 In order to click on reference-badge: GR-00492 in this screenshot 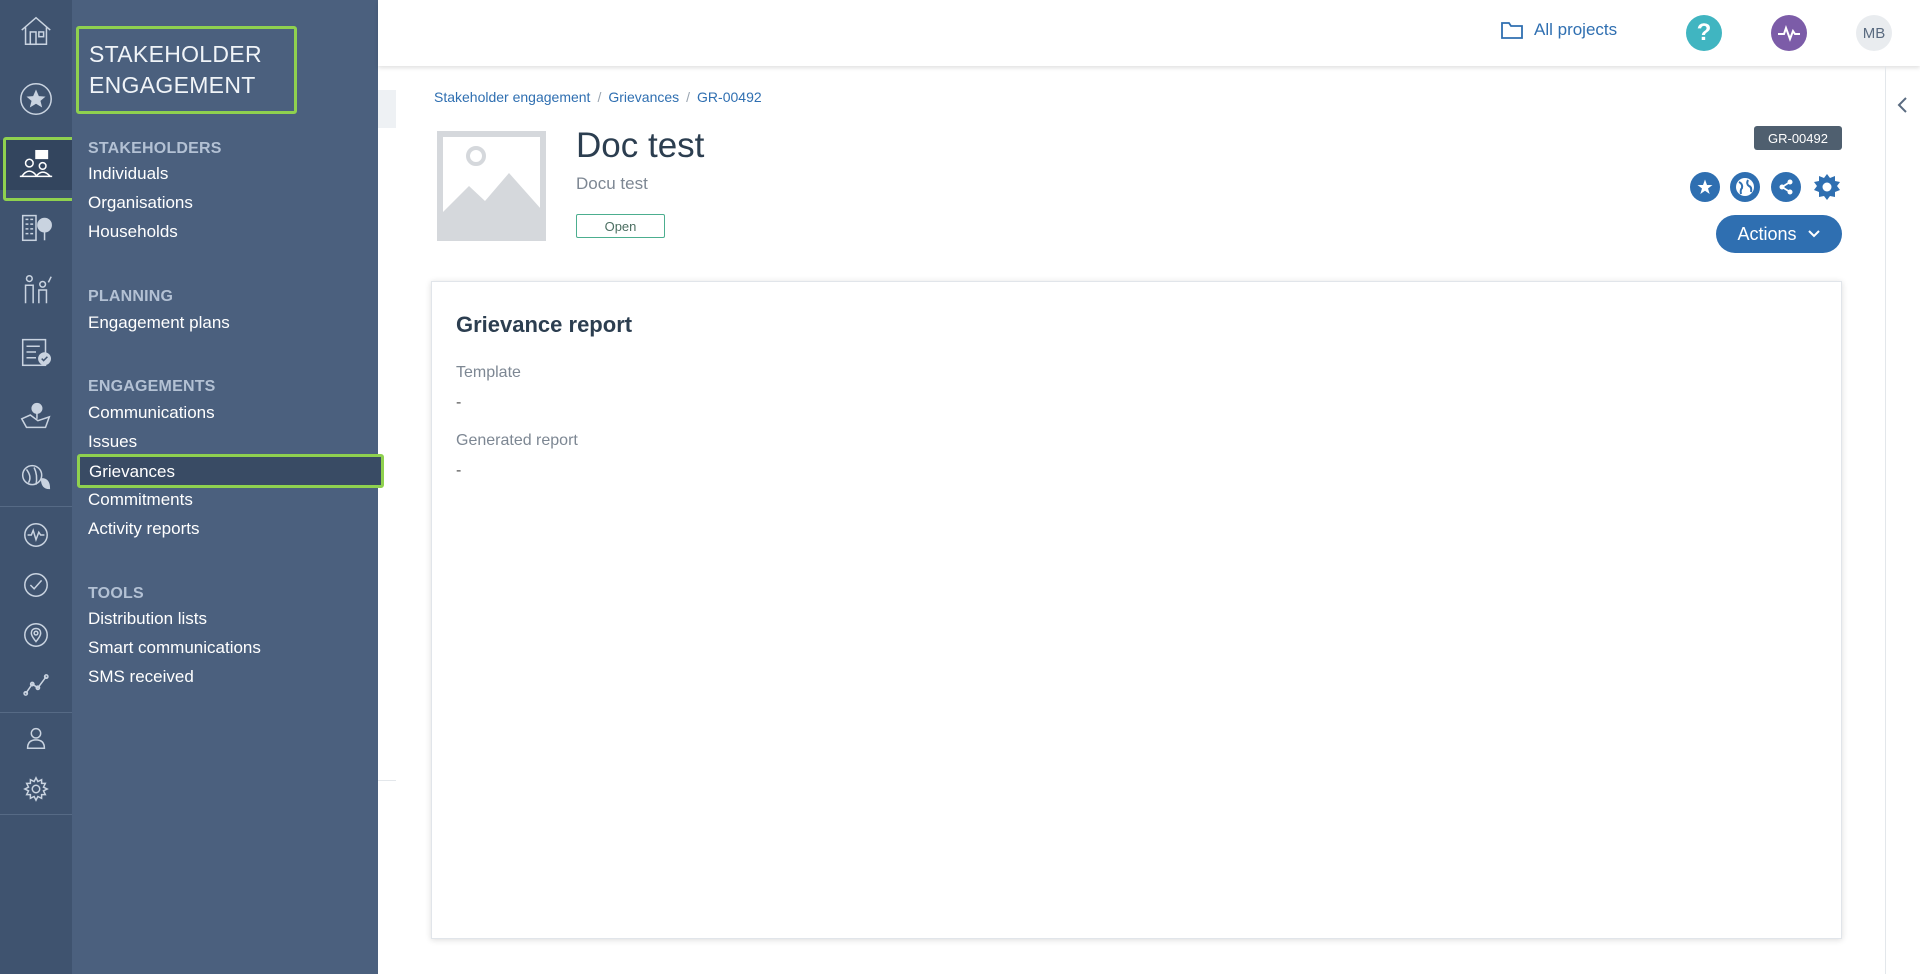, I will do `click(1798, 138)`.